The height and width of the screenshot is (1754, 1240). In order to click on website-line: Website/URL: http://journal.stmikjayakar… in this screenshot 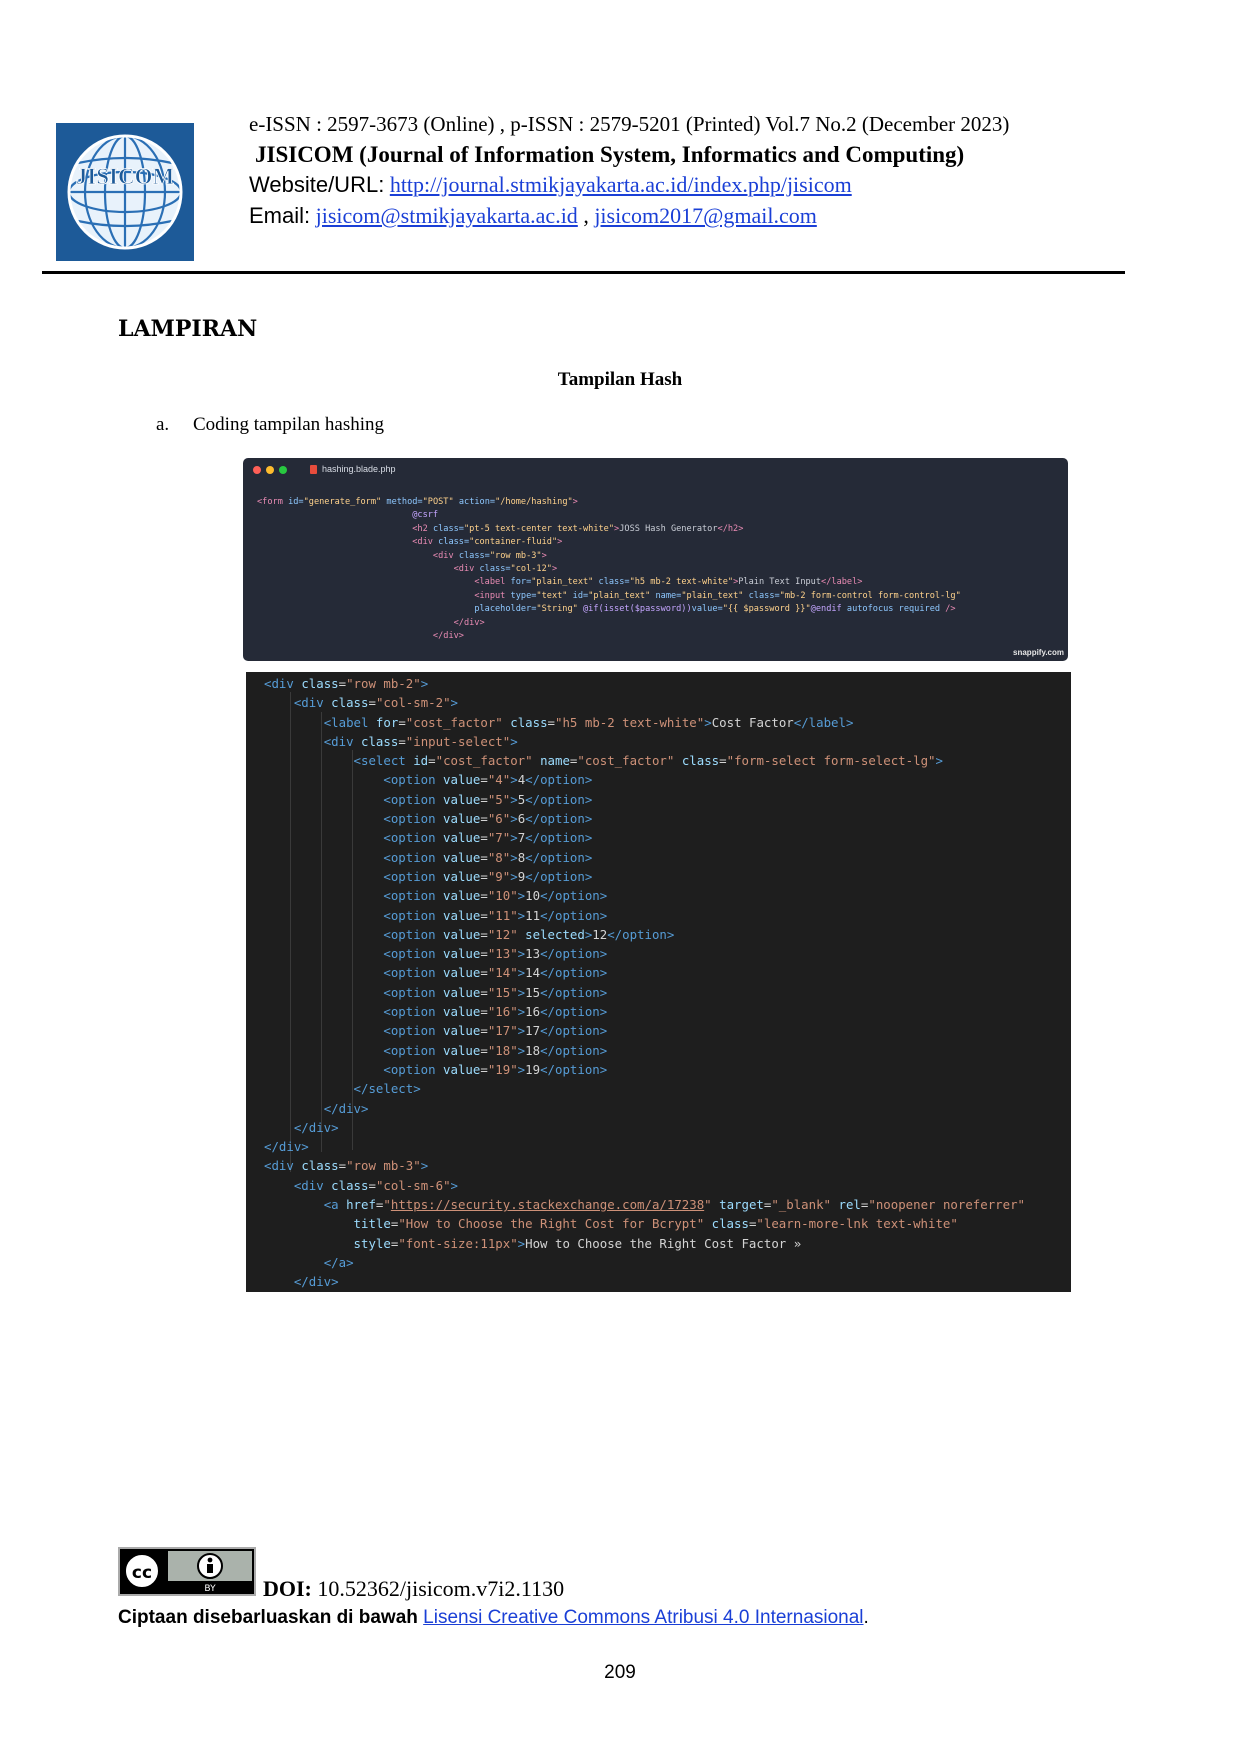, I will do `click(550, 185)`.